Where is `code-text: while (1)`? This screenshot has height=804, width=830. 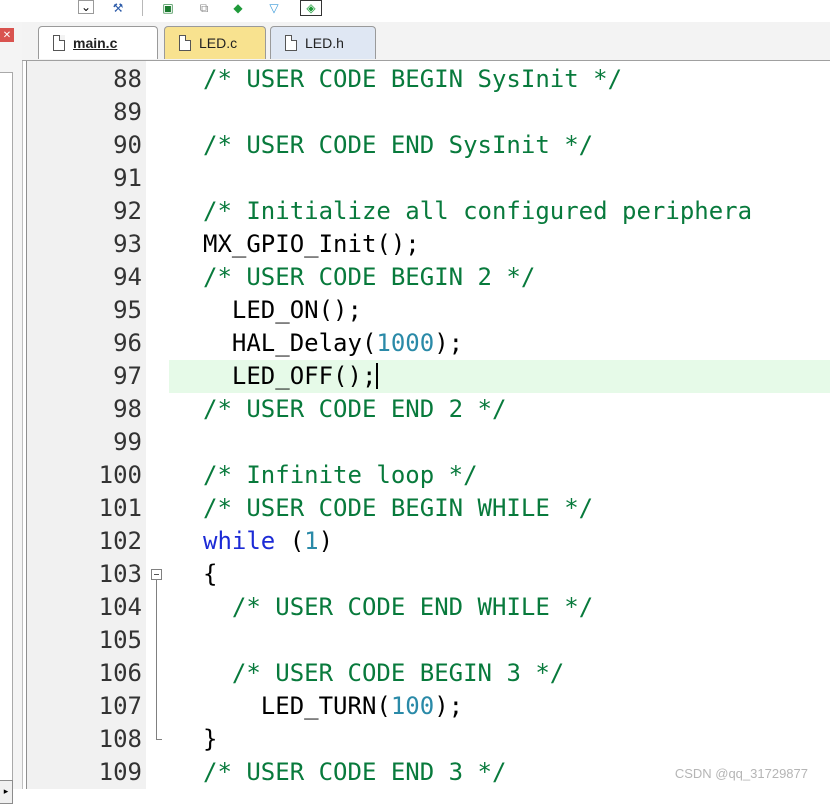 code-text: while (1) is located at coordinates (268, 541).